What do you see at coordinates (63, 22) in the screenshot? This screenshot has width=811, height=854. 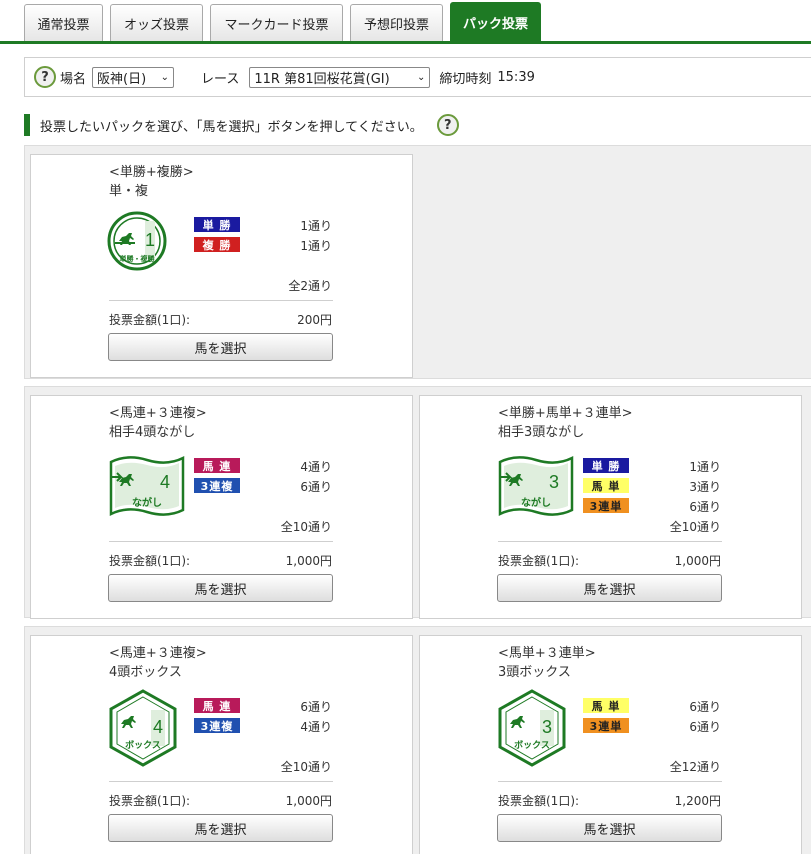 I see `tab-normal-bet: 通常投票` at bounding box center [63, 22].